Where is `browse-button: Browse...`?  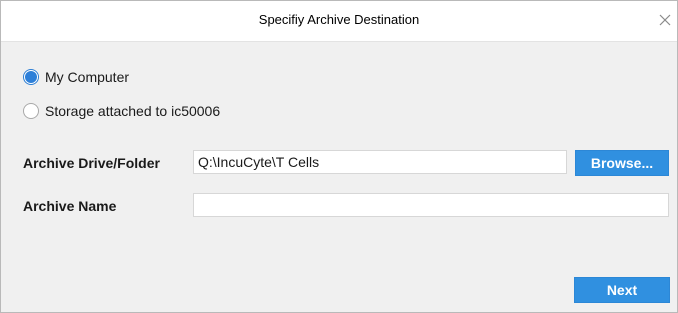
browse-button: Browse... is located at coordinates (622, 163).